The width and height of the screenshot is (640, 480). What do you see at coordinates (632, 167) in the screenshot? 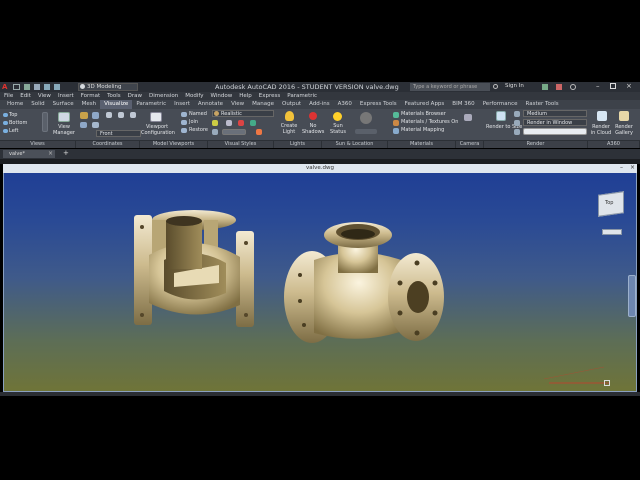
I see `viewport-close-icon: ×` at bounding box center [632, 167].